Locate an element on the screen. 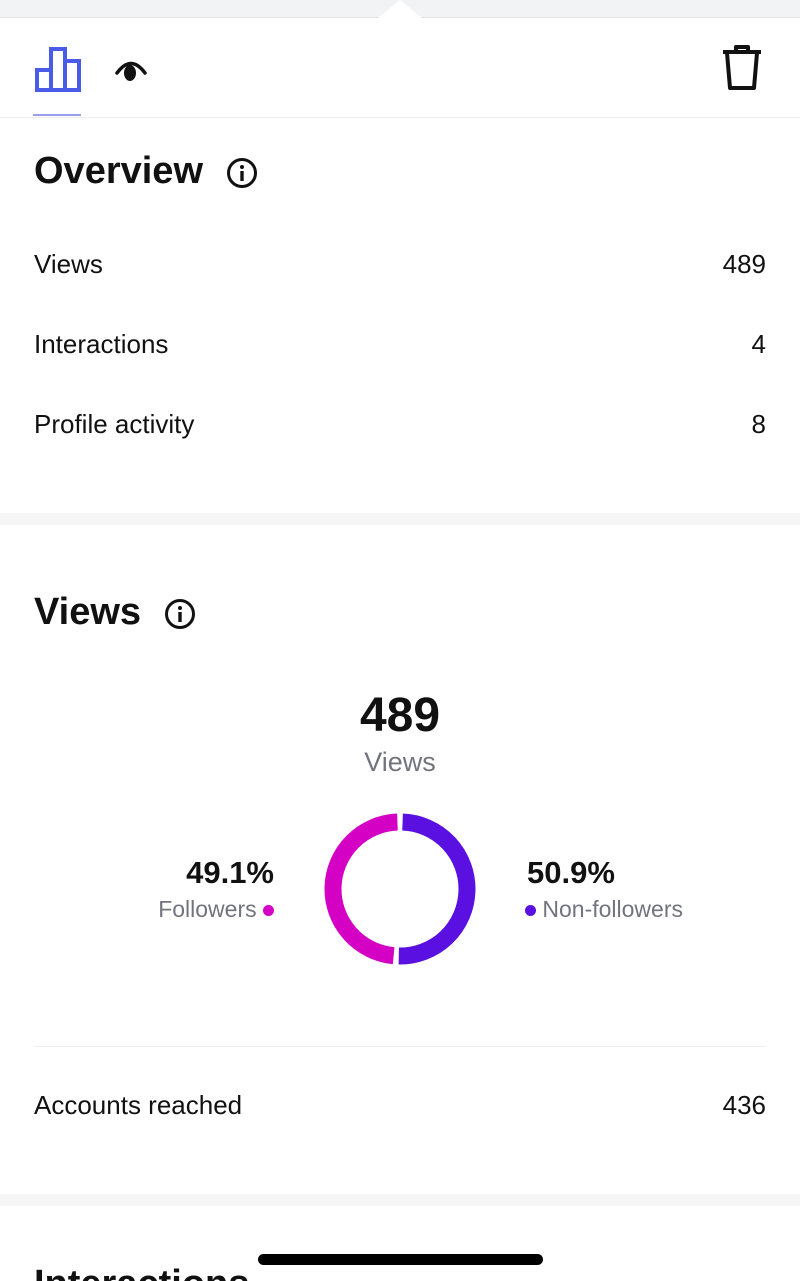  views-title: Views is located at coordinates (115, 612).